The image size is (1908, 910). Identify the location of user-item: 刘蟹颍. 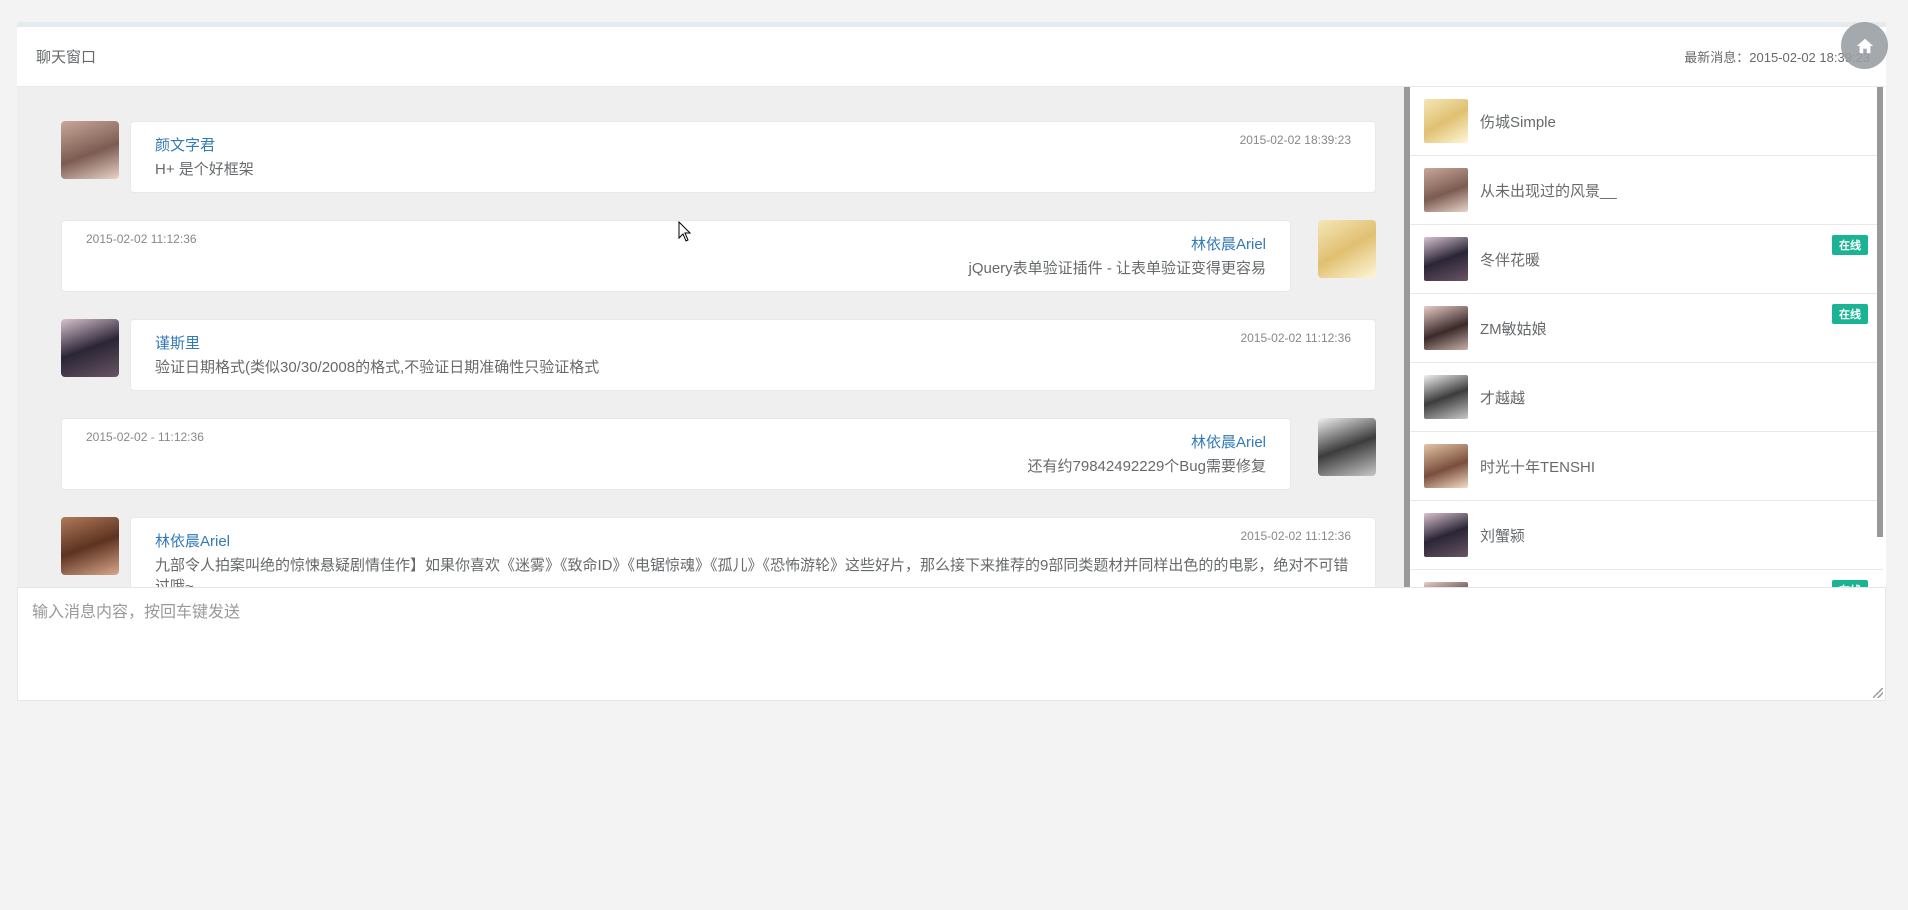
(1646, 535).